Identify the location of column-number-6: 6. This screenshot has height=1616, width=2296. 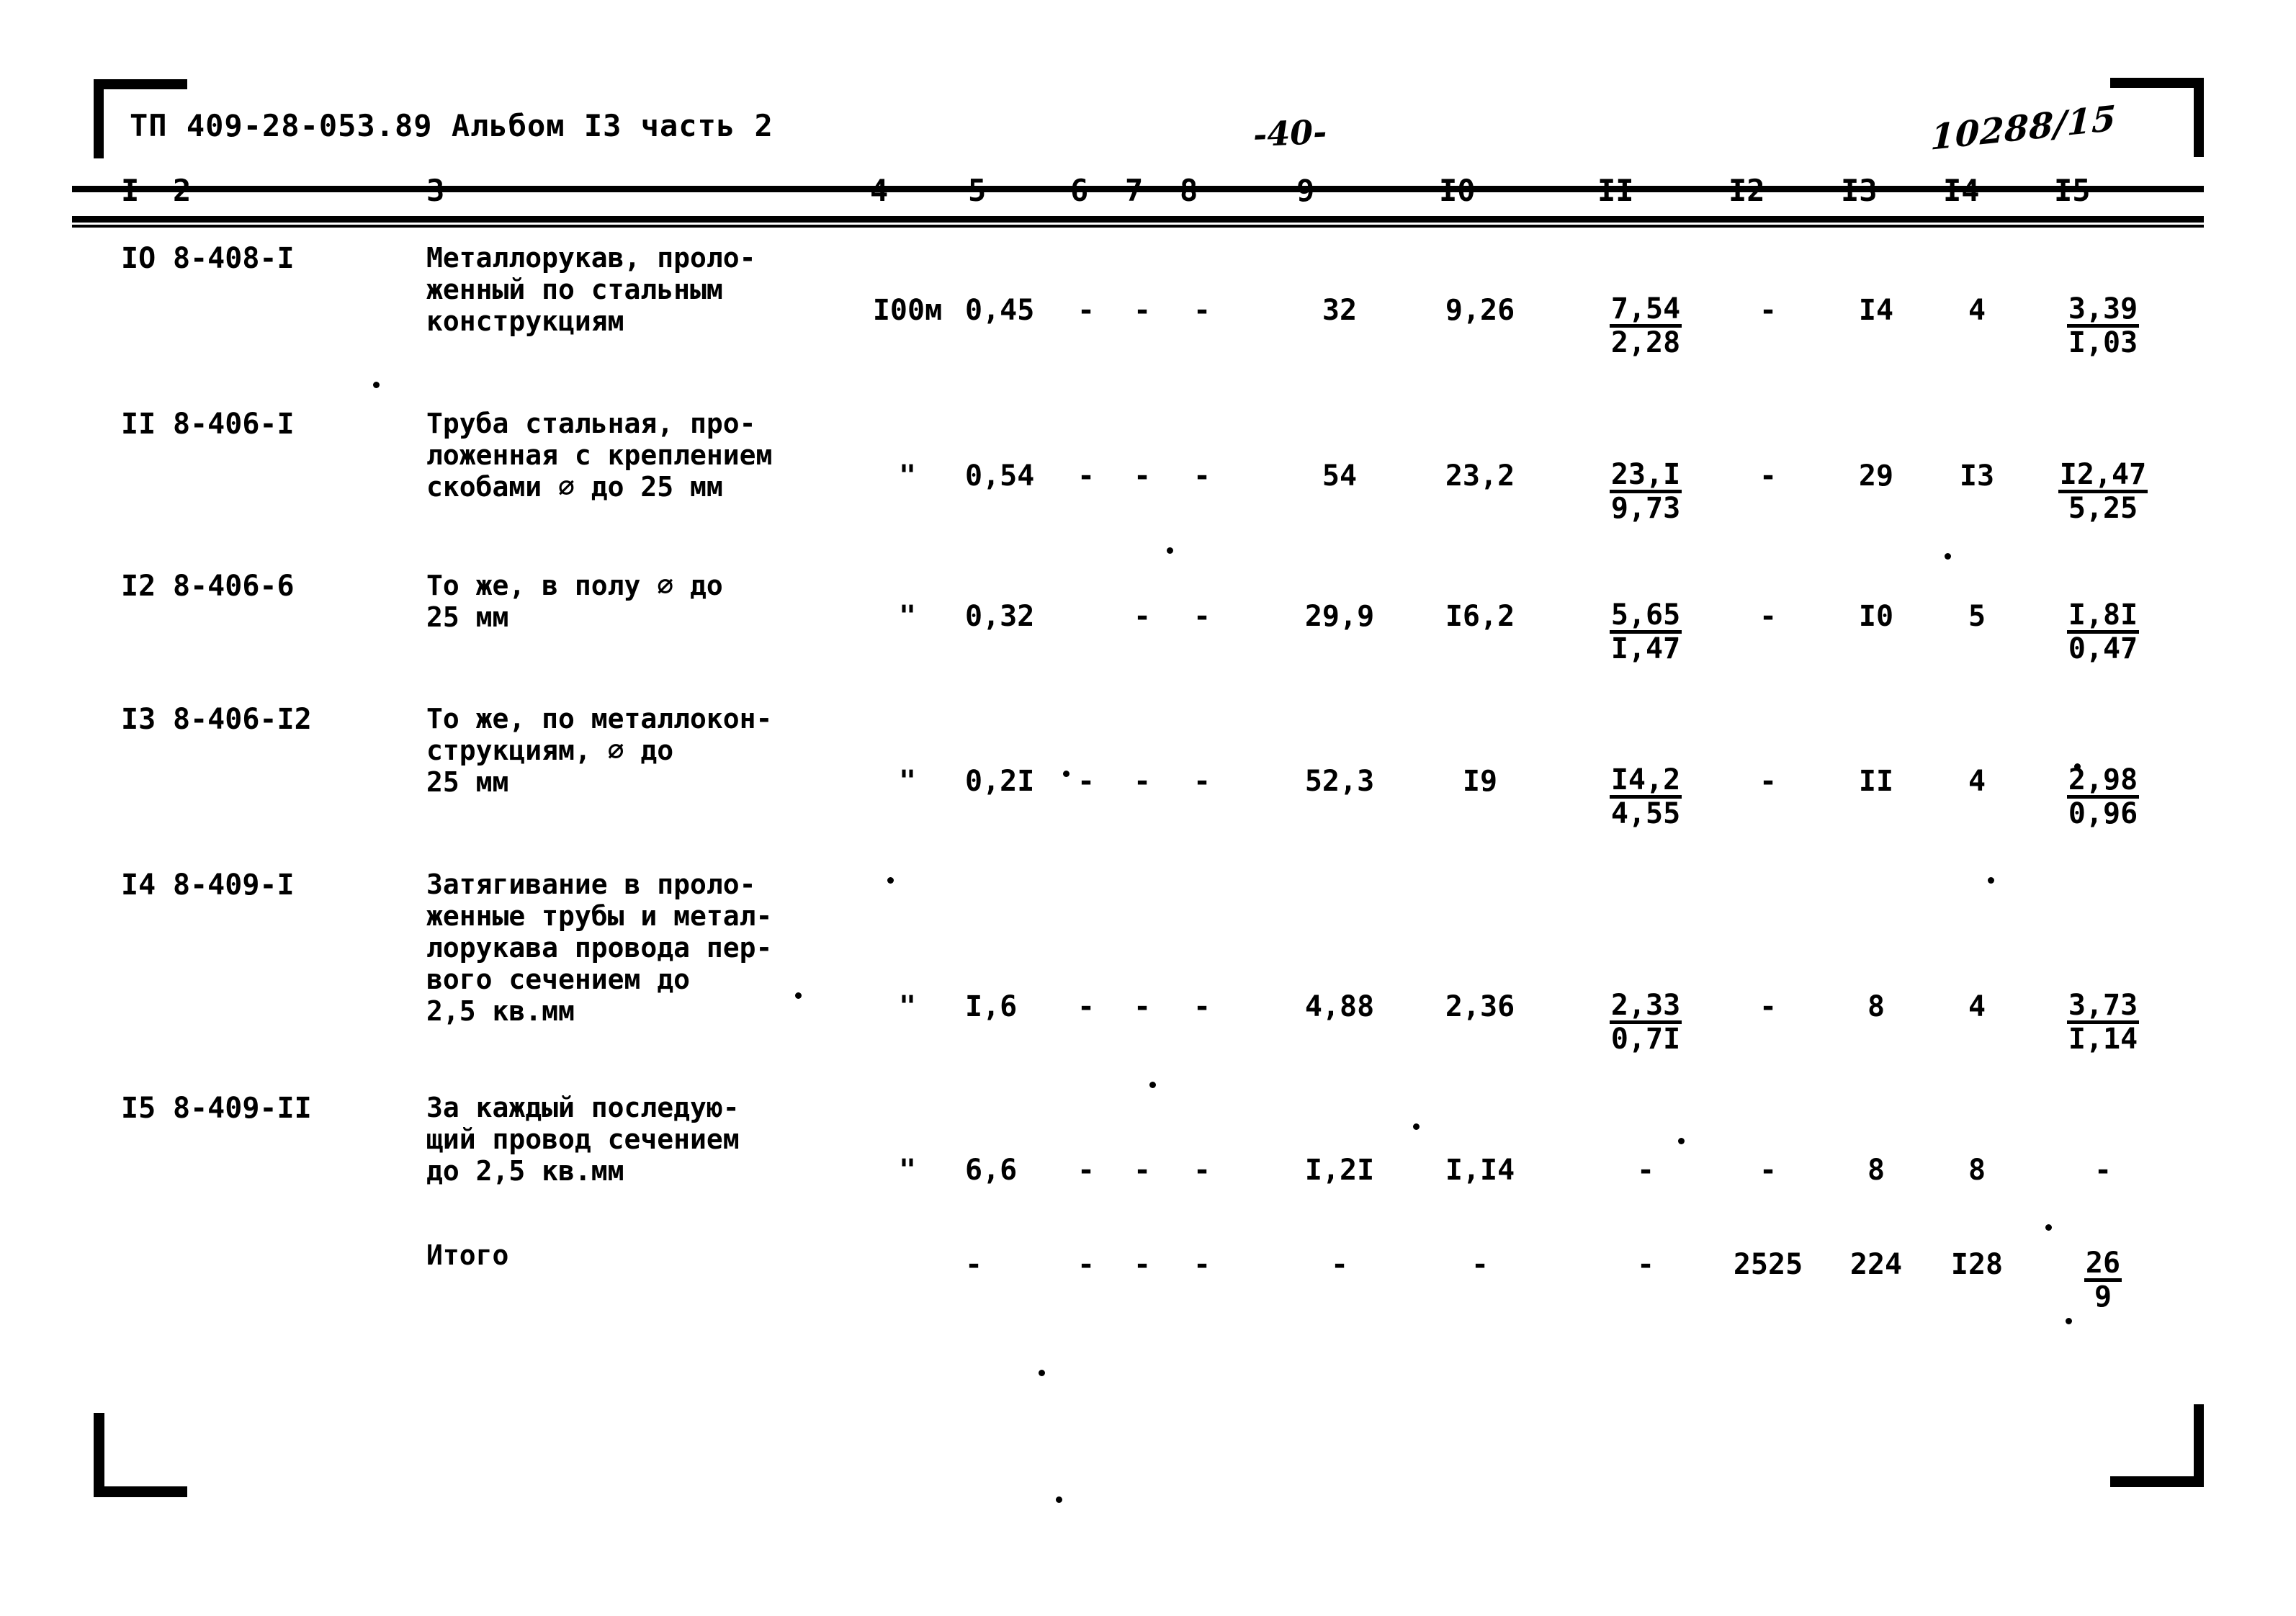
(1079, 190).